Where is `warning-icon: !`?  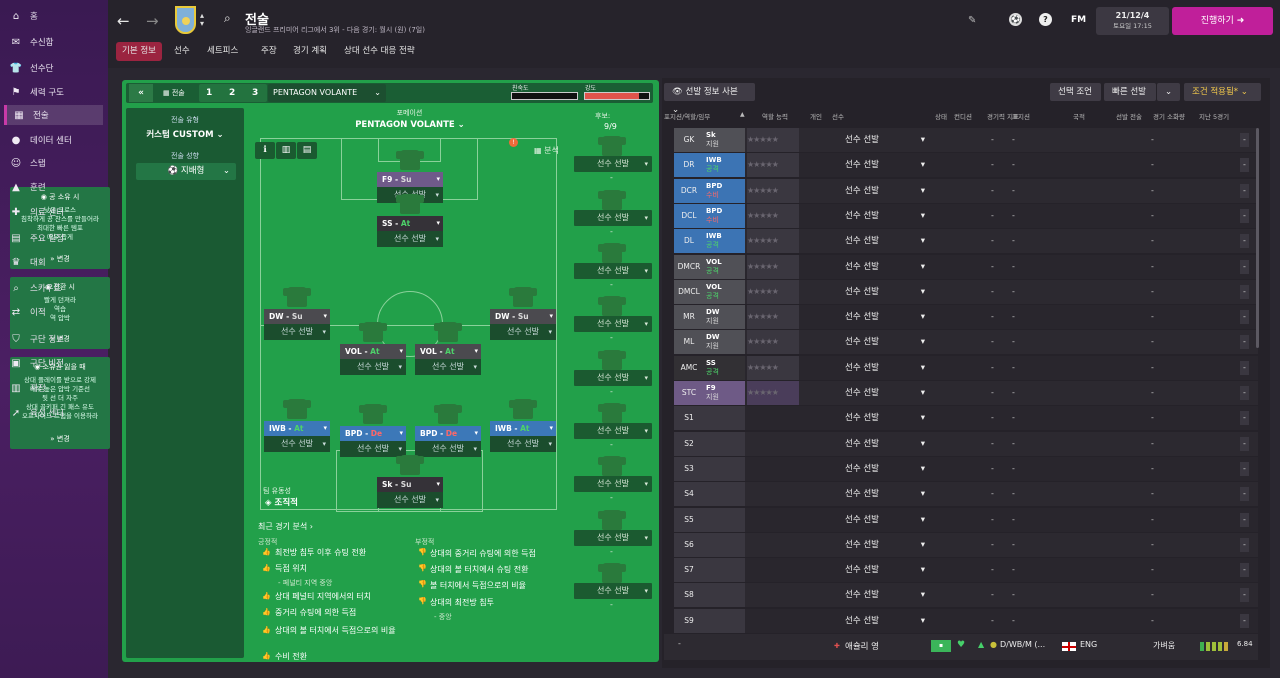
warning-icon: ! is located at coordinates (513, 142).